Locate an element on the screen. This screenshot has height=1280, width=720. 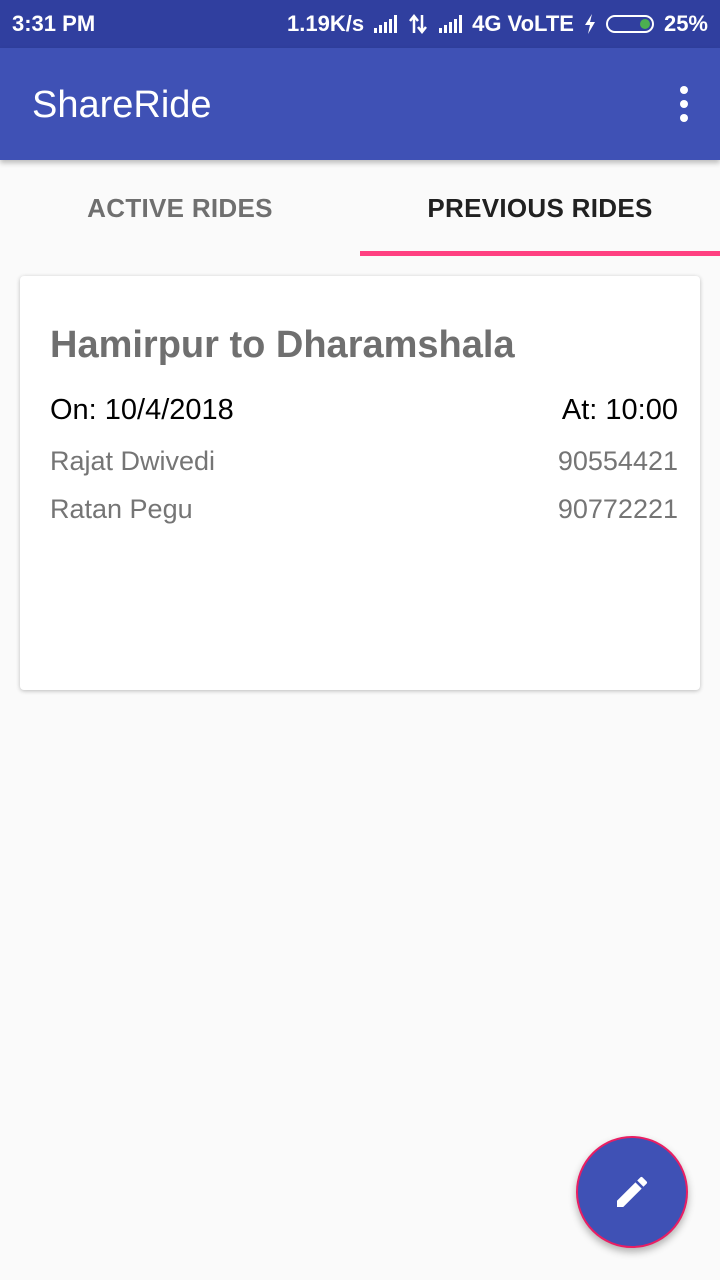
battery-icon is located at coordinates (629, 24).